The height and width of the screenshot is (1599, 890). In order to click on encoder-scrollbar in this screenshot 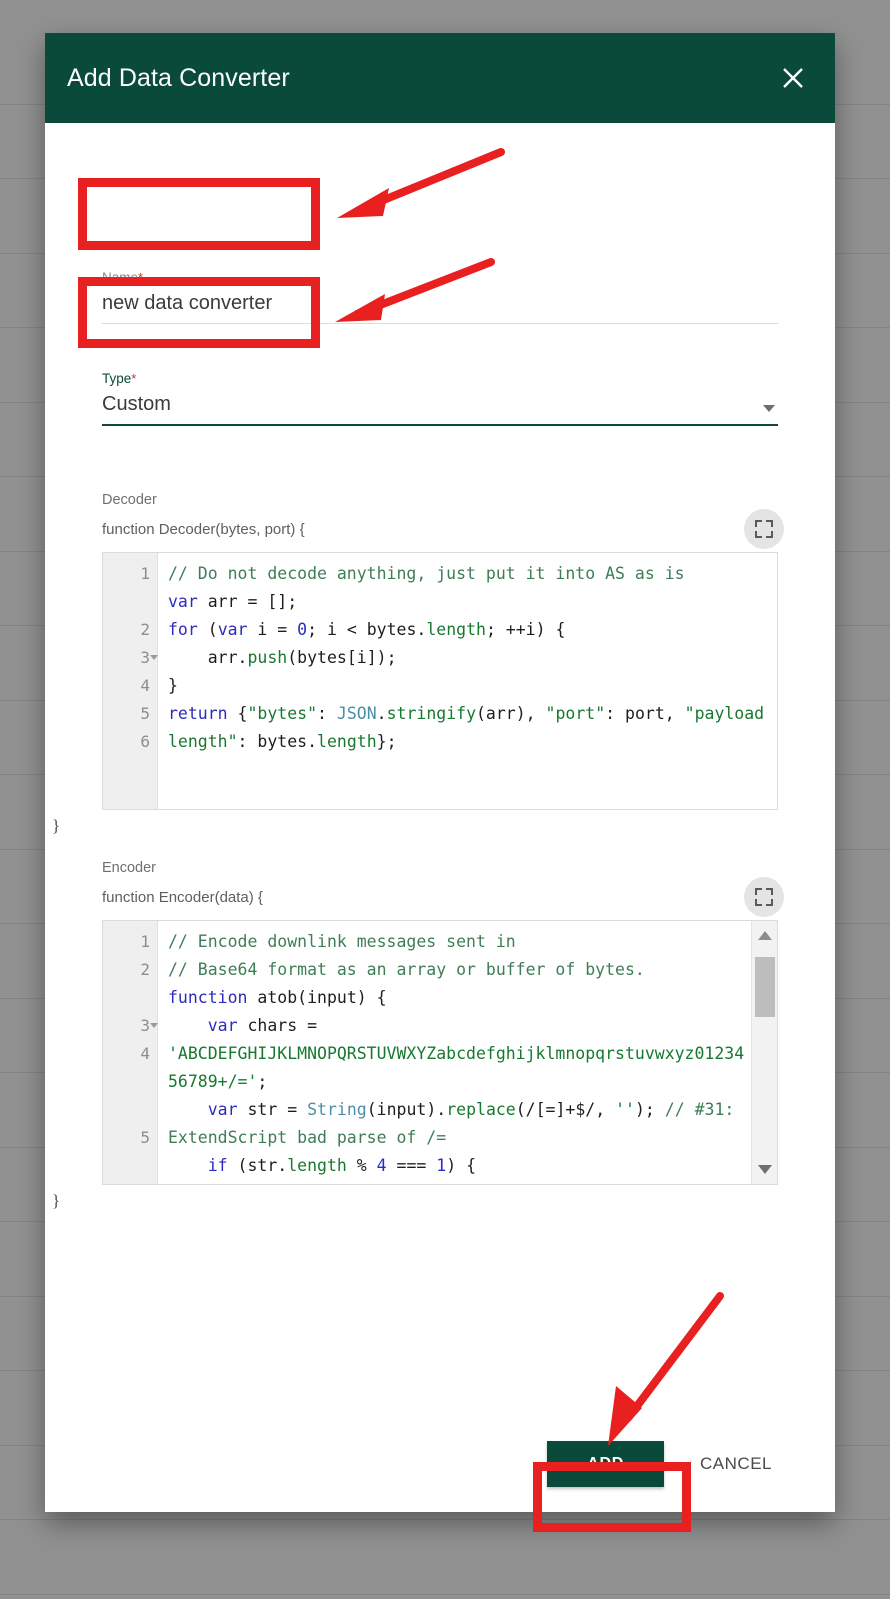, I will do `click(764, 1052)`.